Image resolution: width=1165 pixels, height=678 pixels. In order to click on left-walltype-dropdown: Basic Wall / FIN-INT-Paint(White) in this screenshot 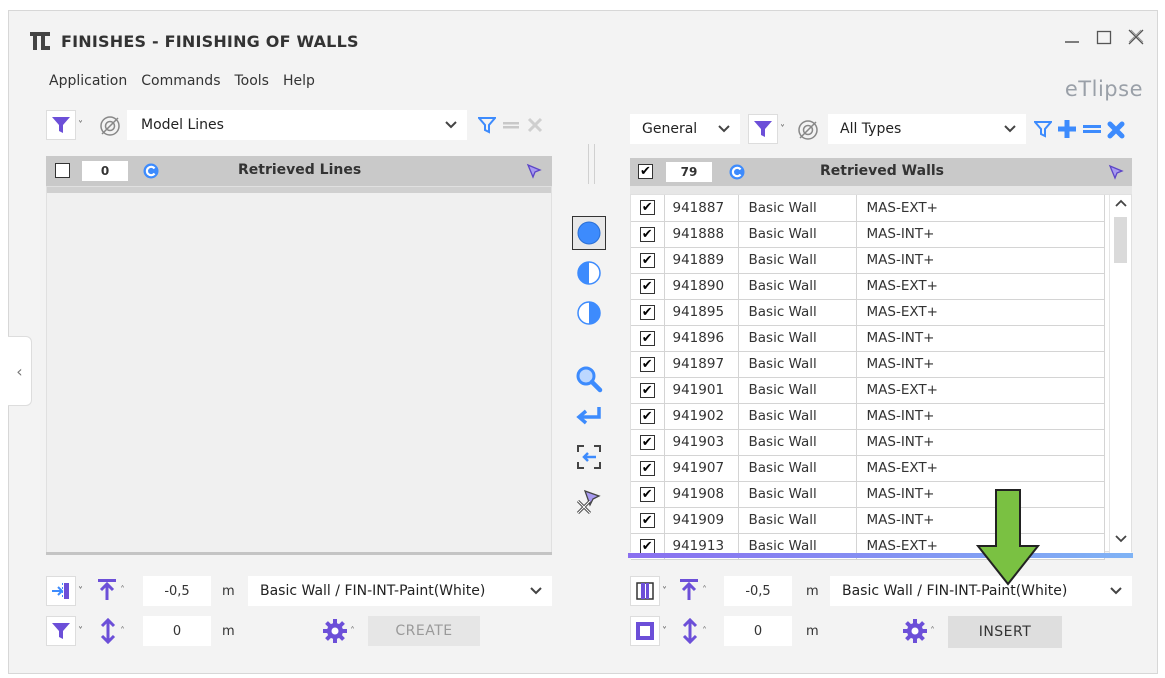, I will do `click(400, 591)`.